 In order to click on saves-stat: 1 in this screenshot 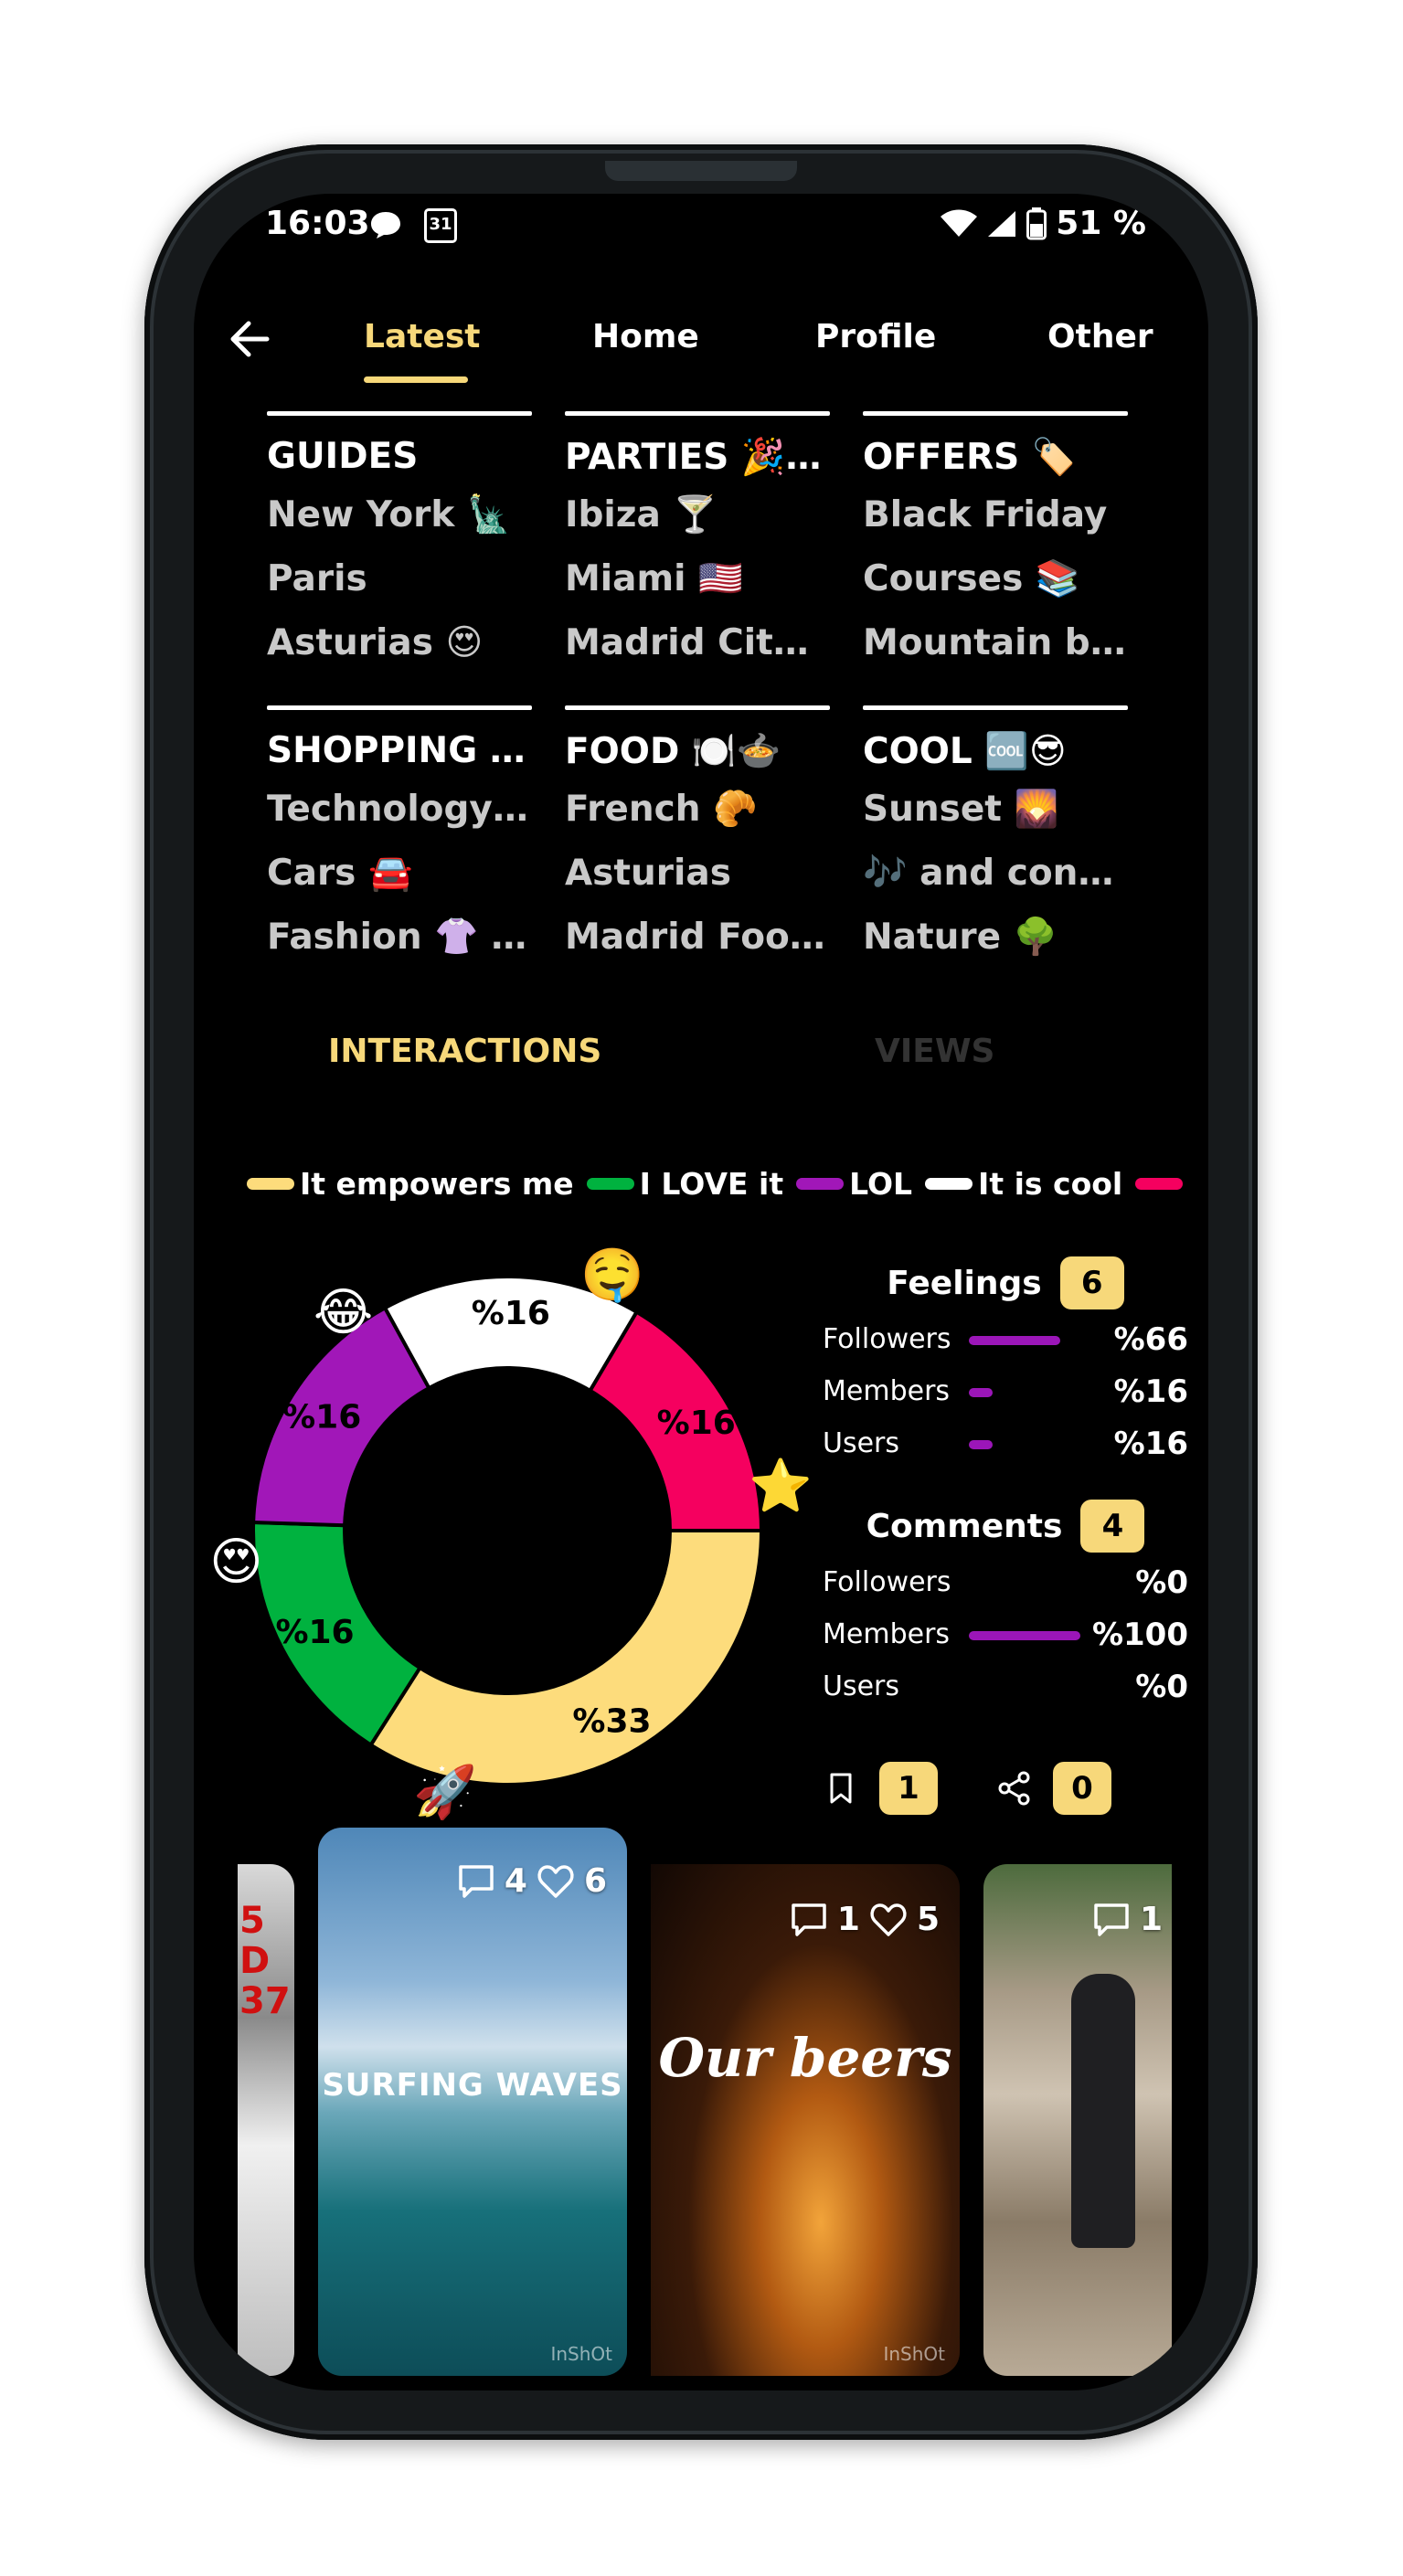, I will do `click(880, 1788)`.